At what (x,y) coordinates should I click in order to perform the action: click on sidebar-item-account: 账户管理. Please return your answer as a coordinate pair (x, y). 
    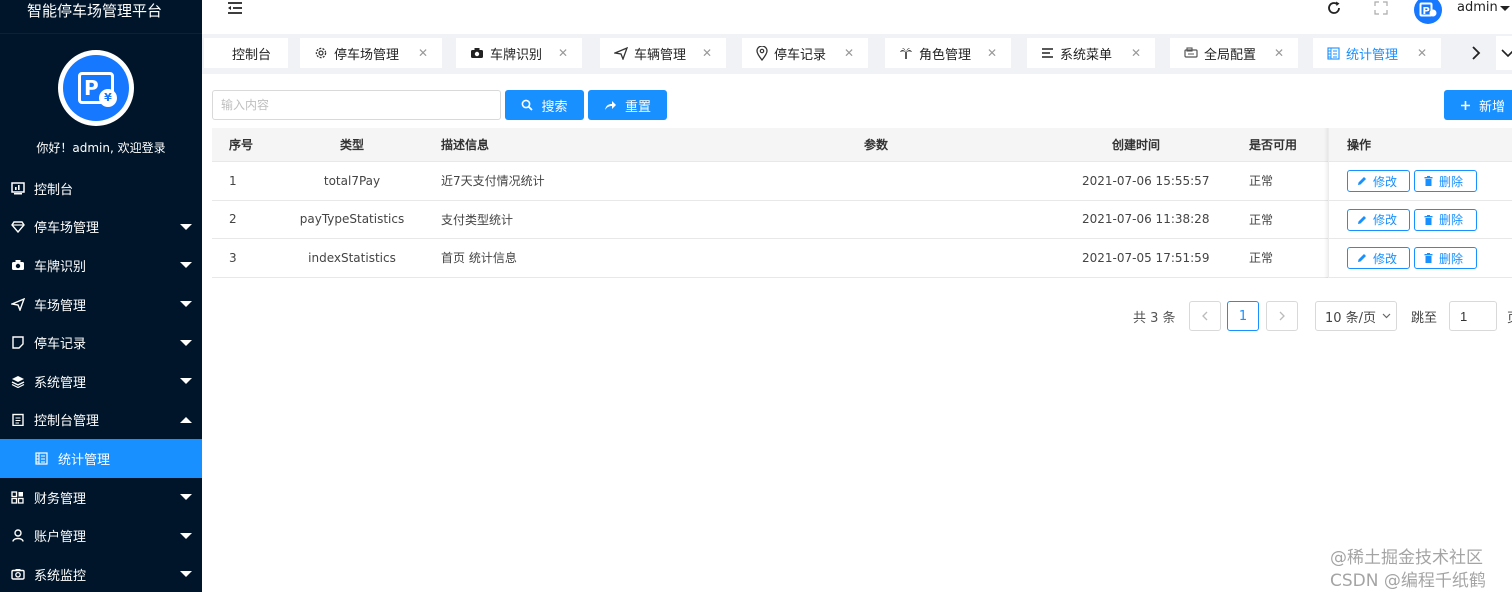
    Looking at the image, I should click on (101, 535).